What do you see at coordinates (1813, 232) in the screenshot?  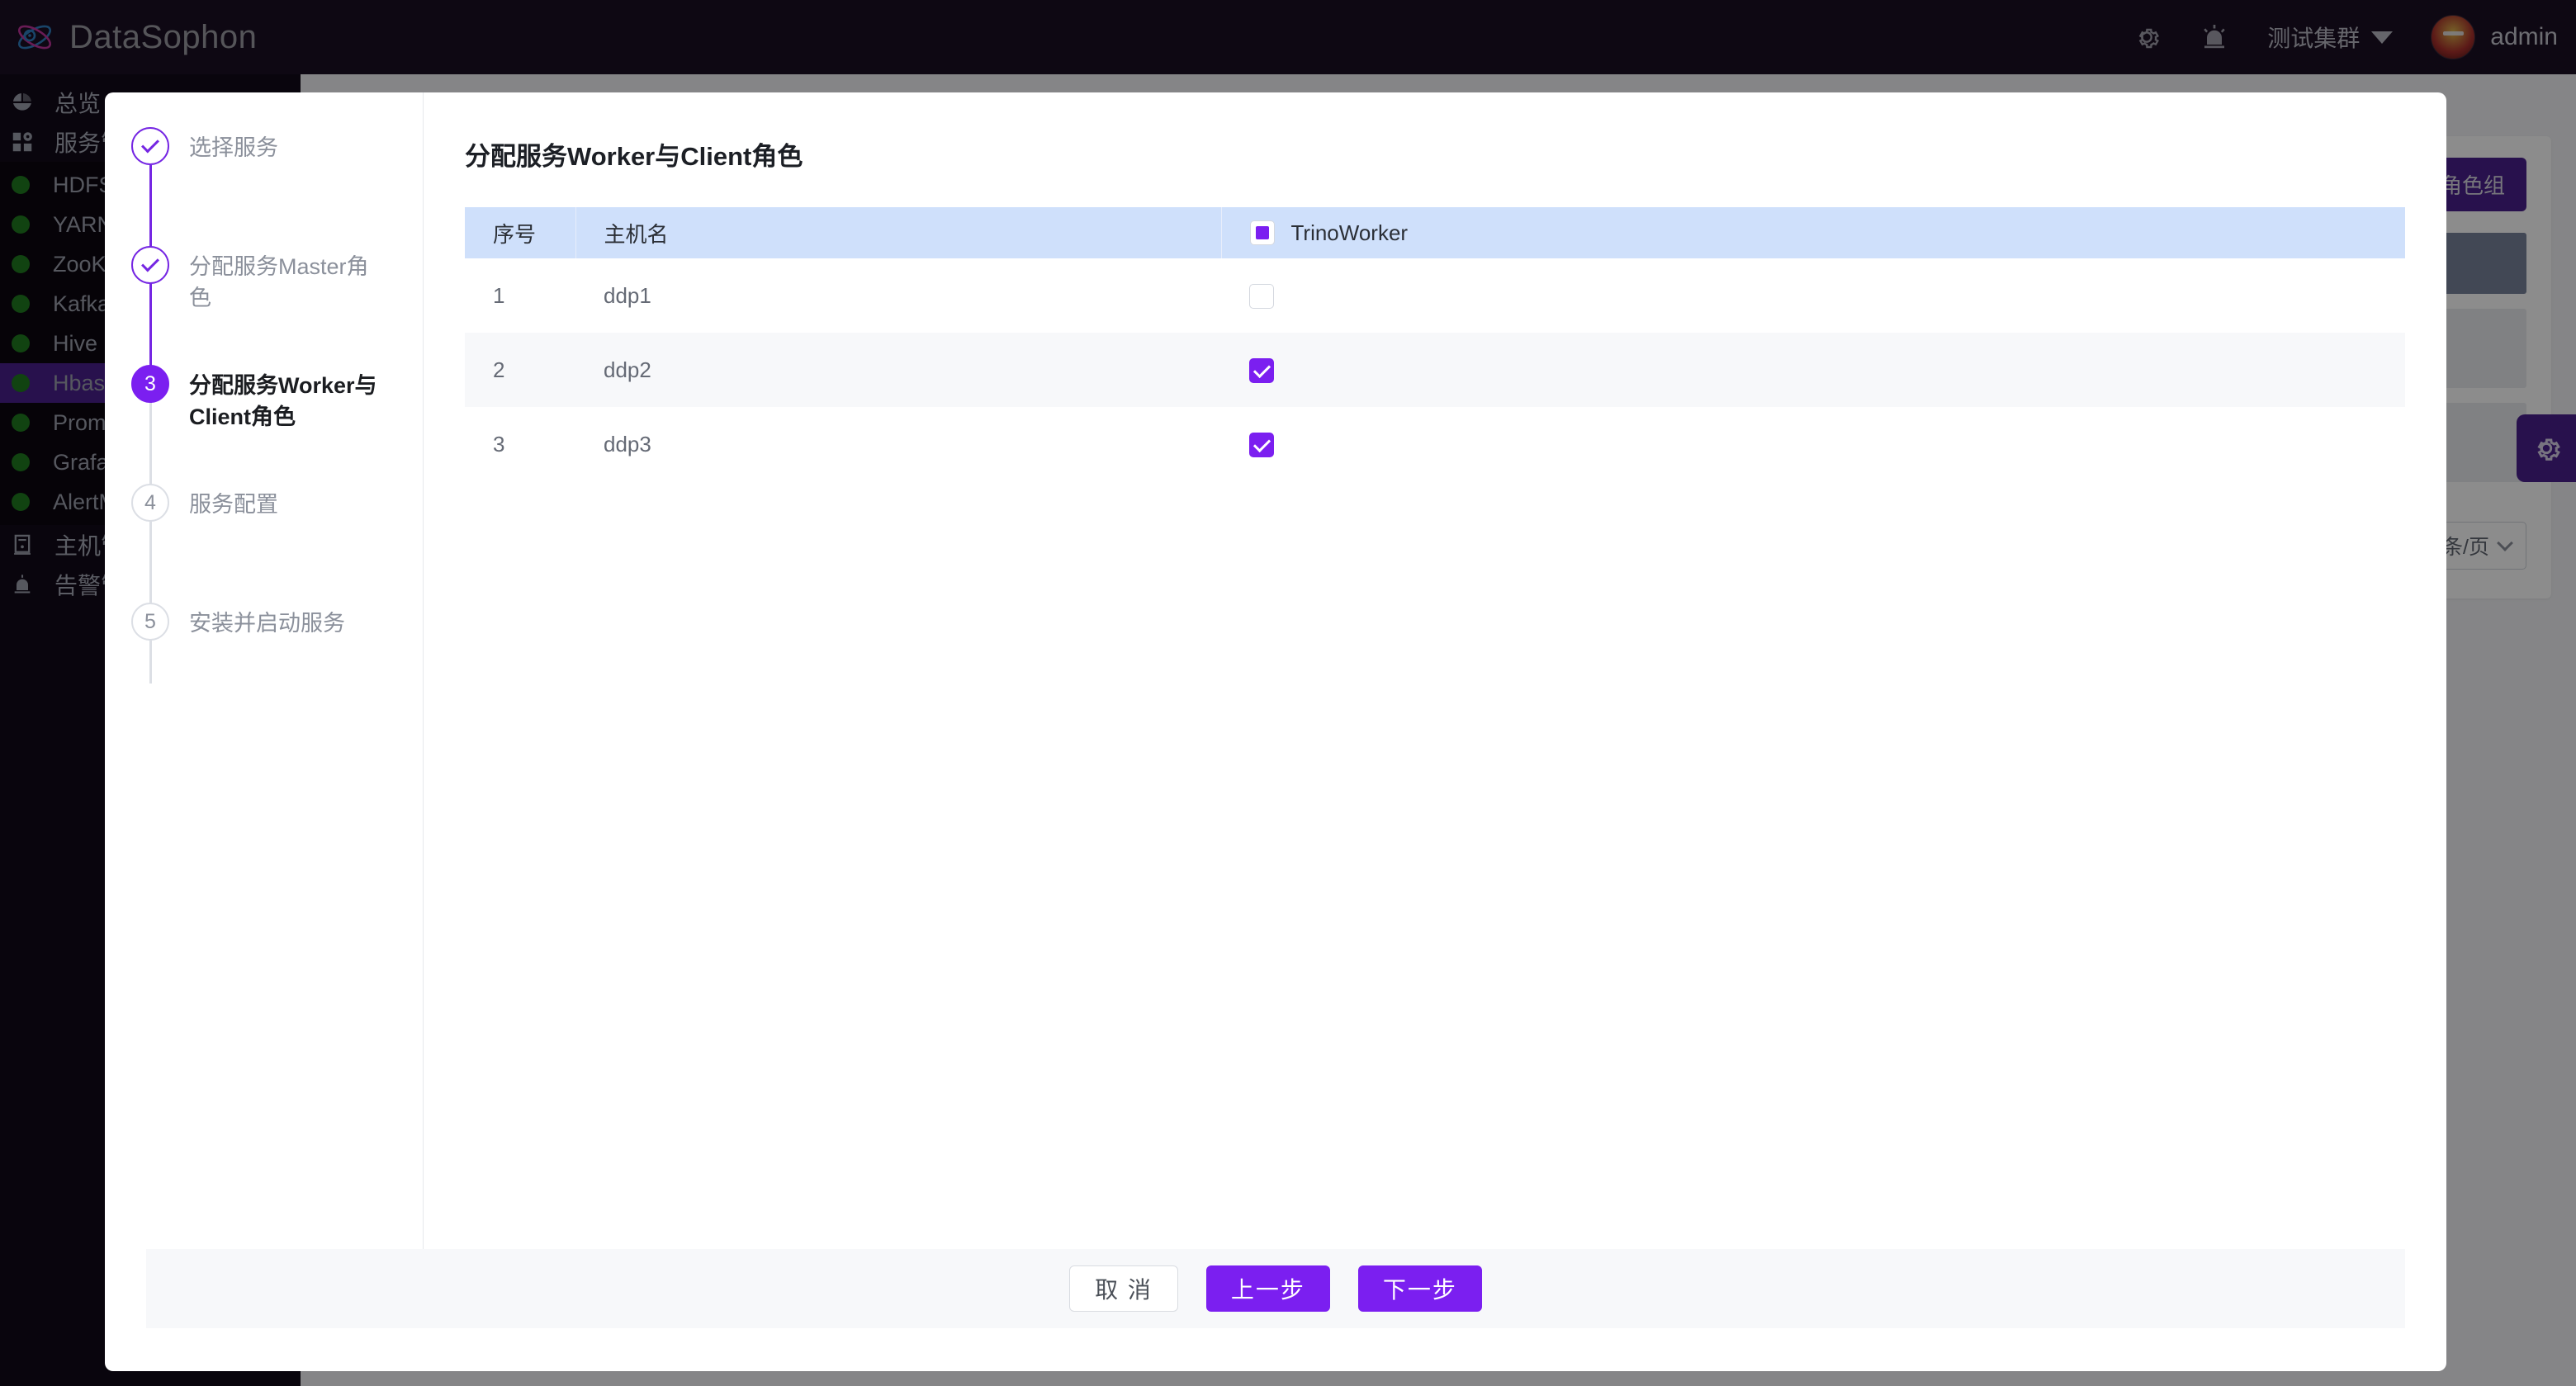 I see `column-header-trinoworker: TrinoWorker` at bounding box center [1813, 232].